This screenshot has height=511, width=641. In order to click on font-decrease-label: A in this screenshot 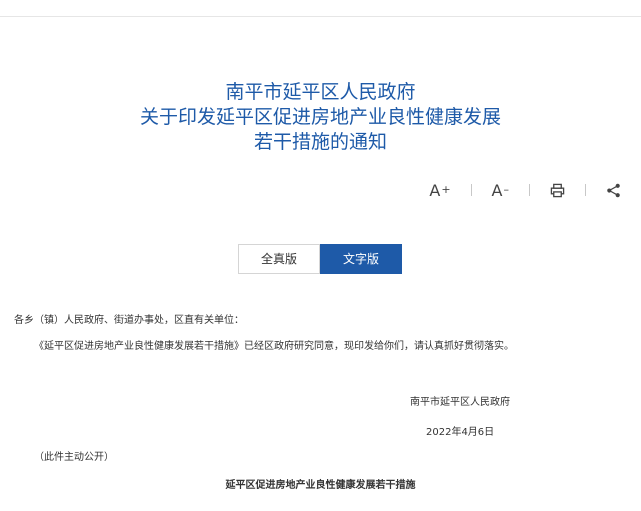, I will do `click(497, 190)`.